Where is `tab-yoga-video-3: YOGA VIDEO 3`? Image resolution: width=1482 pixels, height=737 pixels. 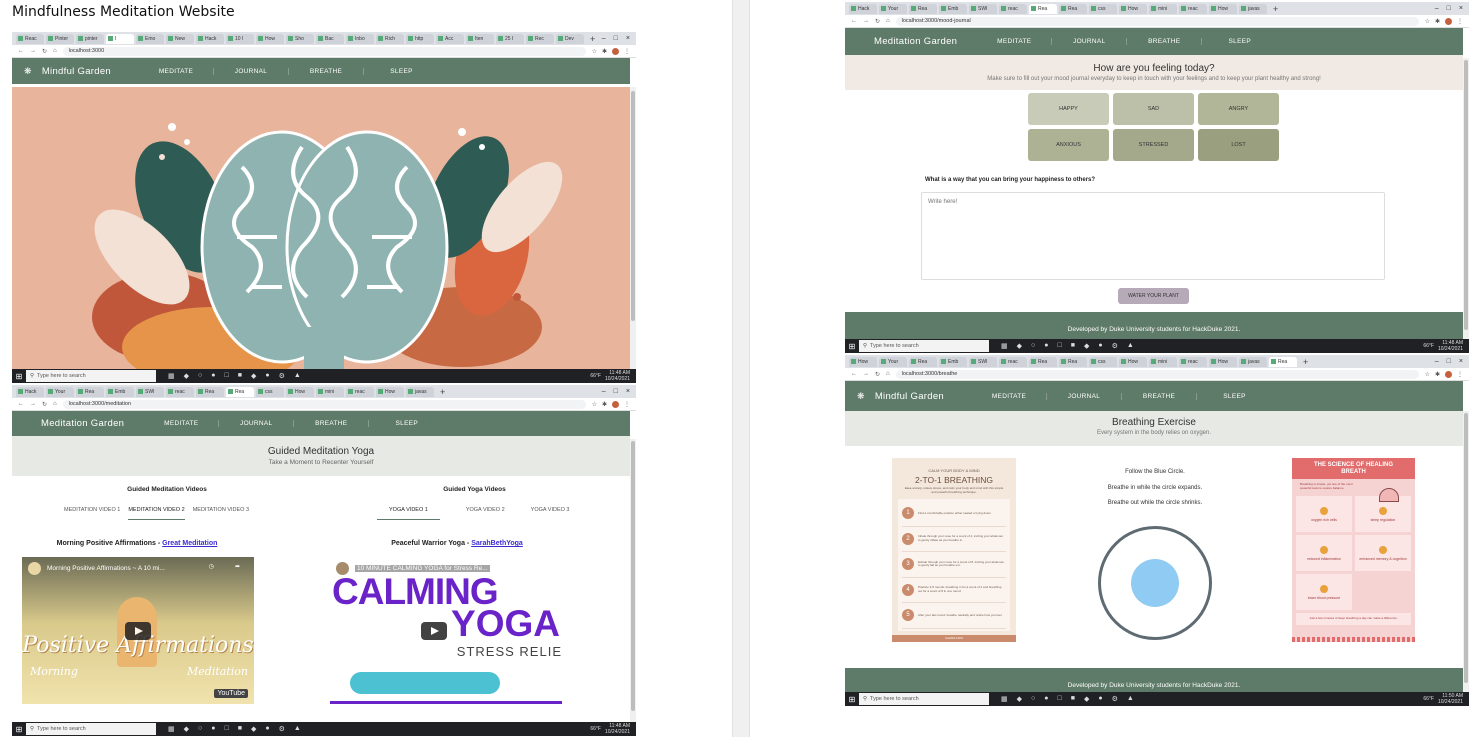
tab-yoga-video-3: YOGA VIDEO 3 is located at coordinates (550, 513).